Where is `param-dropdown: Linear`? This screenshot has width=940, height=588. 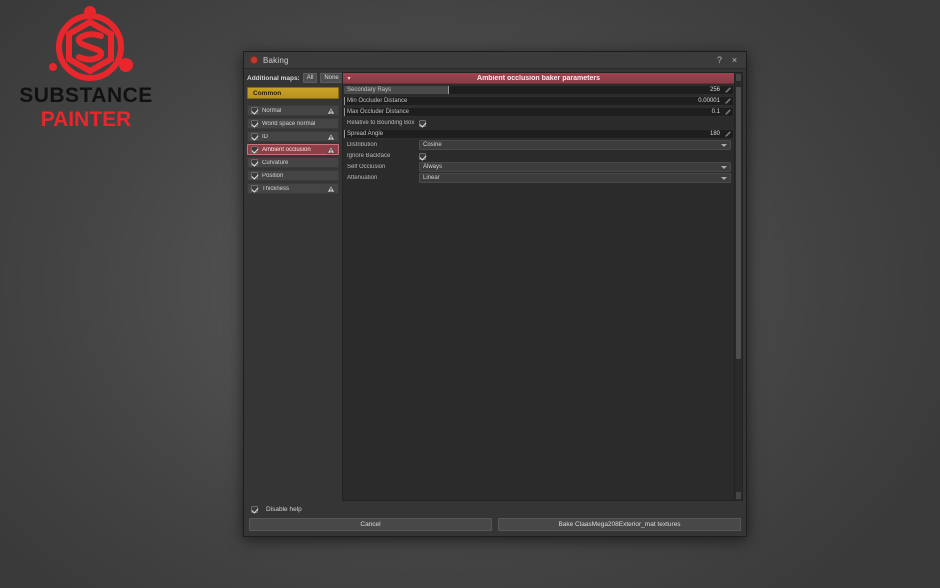
param-dropdown: Linear is located at coordinates (575, 178).